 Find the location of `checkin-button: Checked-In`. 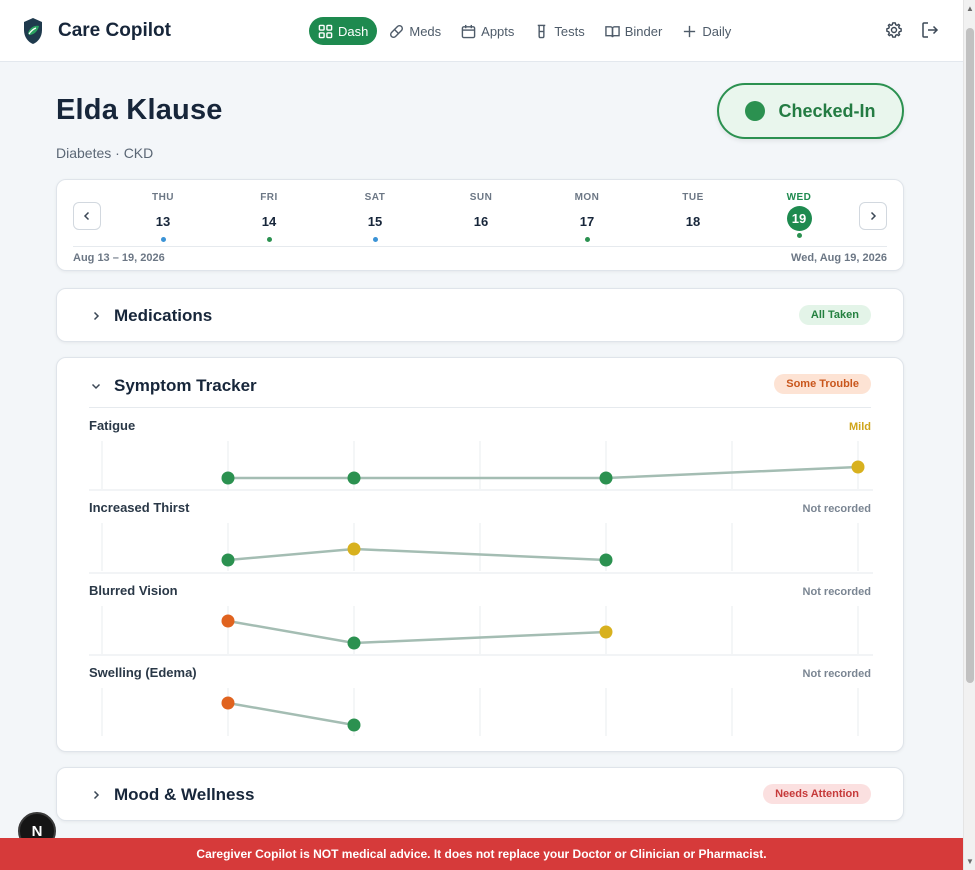

checkin-button: Checked-In is located at coordinates (810, 111).